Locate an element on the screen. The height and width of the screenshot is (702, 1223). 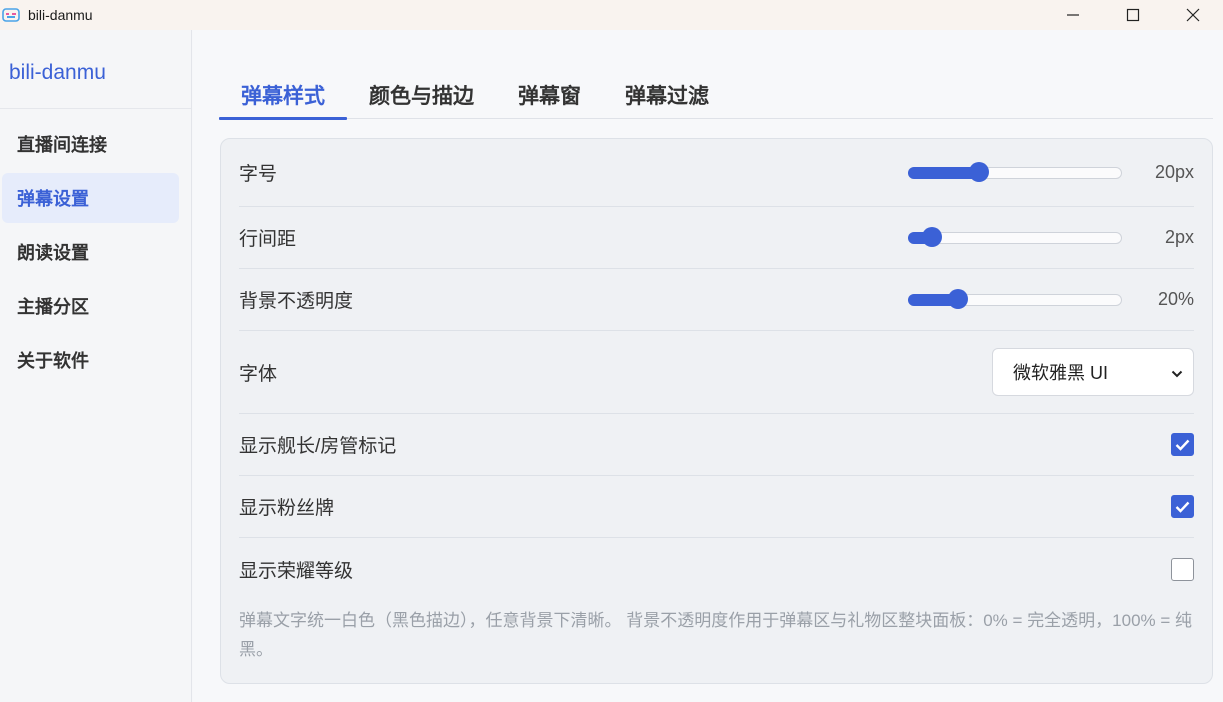
tab-color-outline: 颜色与描边 is located at coordinates (421, 94).